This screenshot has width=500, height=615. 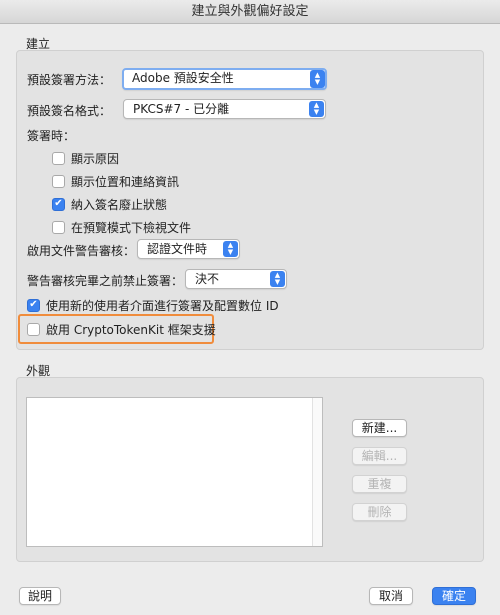 What do you see at coordinates (250, 12) in the screenshot?
I see `window-title: 建立與外觀偏好設定` at bounding box center [250, 12].